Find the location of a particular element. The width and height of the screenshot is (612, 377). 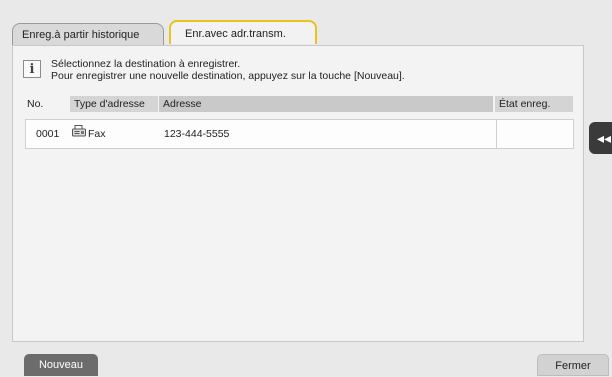

tab-label: Enreg.à partir historique is located at coordinates (81, 35).